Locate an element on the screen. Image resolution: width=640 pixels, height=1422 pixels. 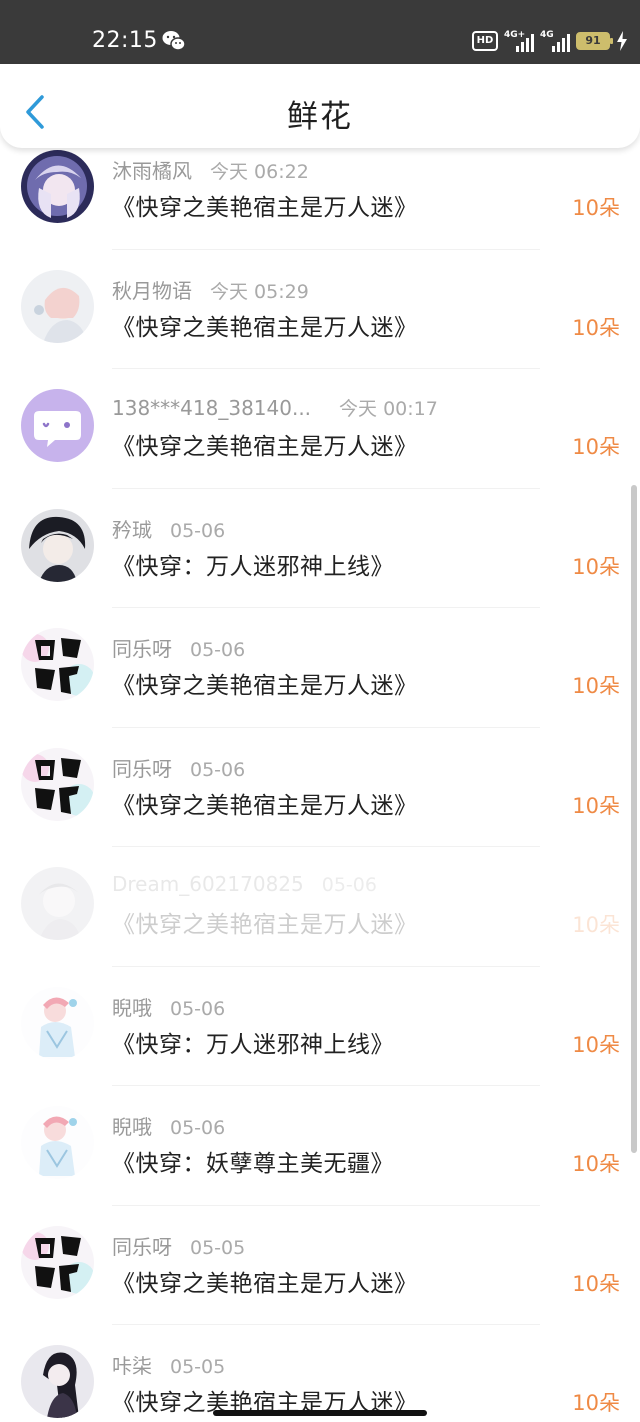
donor-info: 咔柒 05-05 is located at coordinates (168, 1364).